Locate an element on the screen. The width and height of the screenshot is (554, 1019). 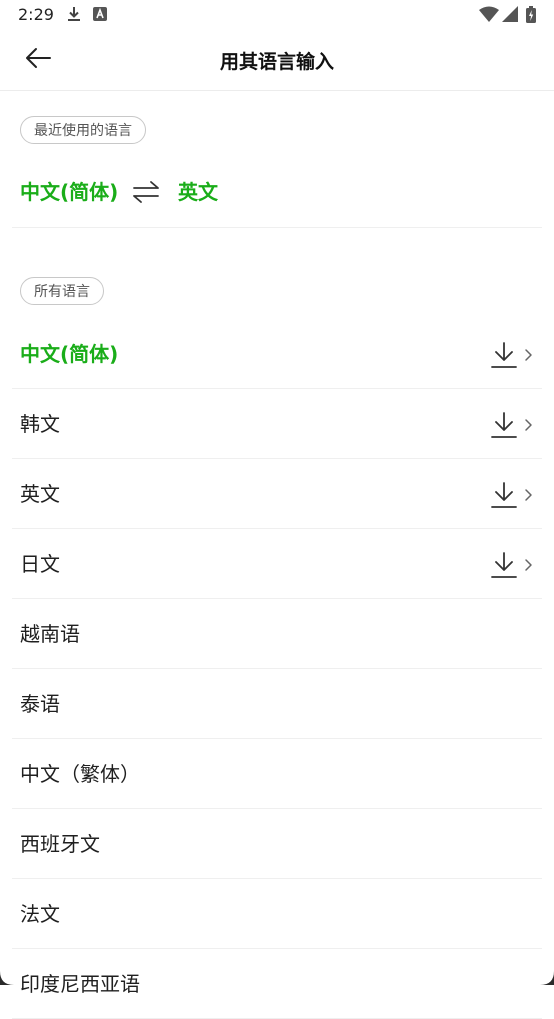
language-item: 中文(简体) is located at coordinates (277, 354).